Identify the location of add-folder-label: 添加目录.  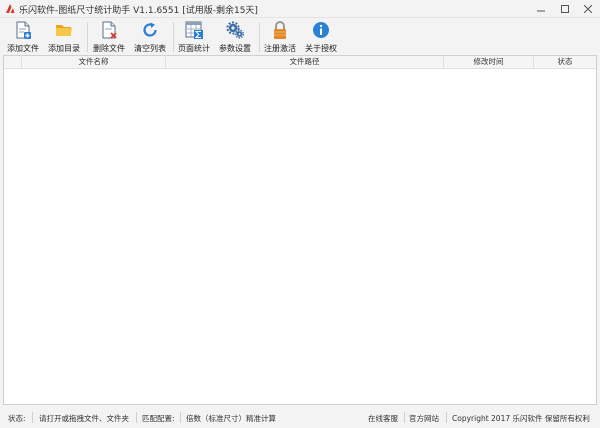
(64, 48).